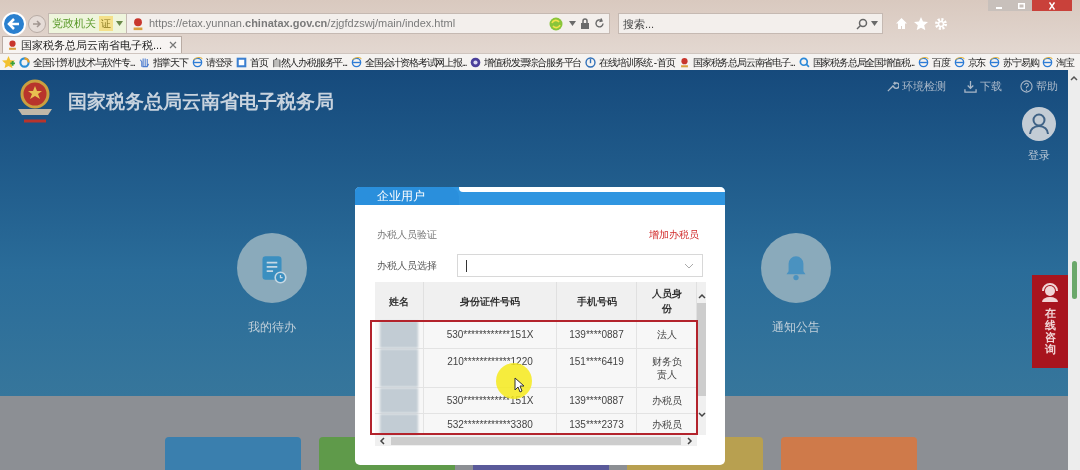  What do you see at coordinates (999, 8) in the screenshot?
I see `minimize-icon` at bounding box center [999, 8].